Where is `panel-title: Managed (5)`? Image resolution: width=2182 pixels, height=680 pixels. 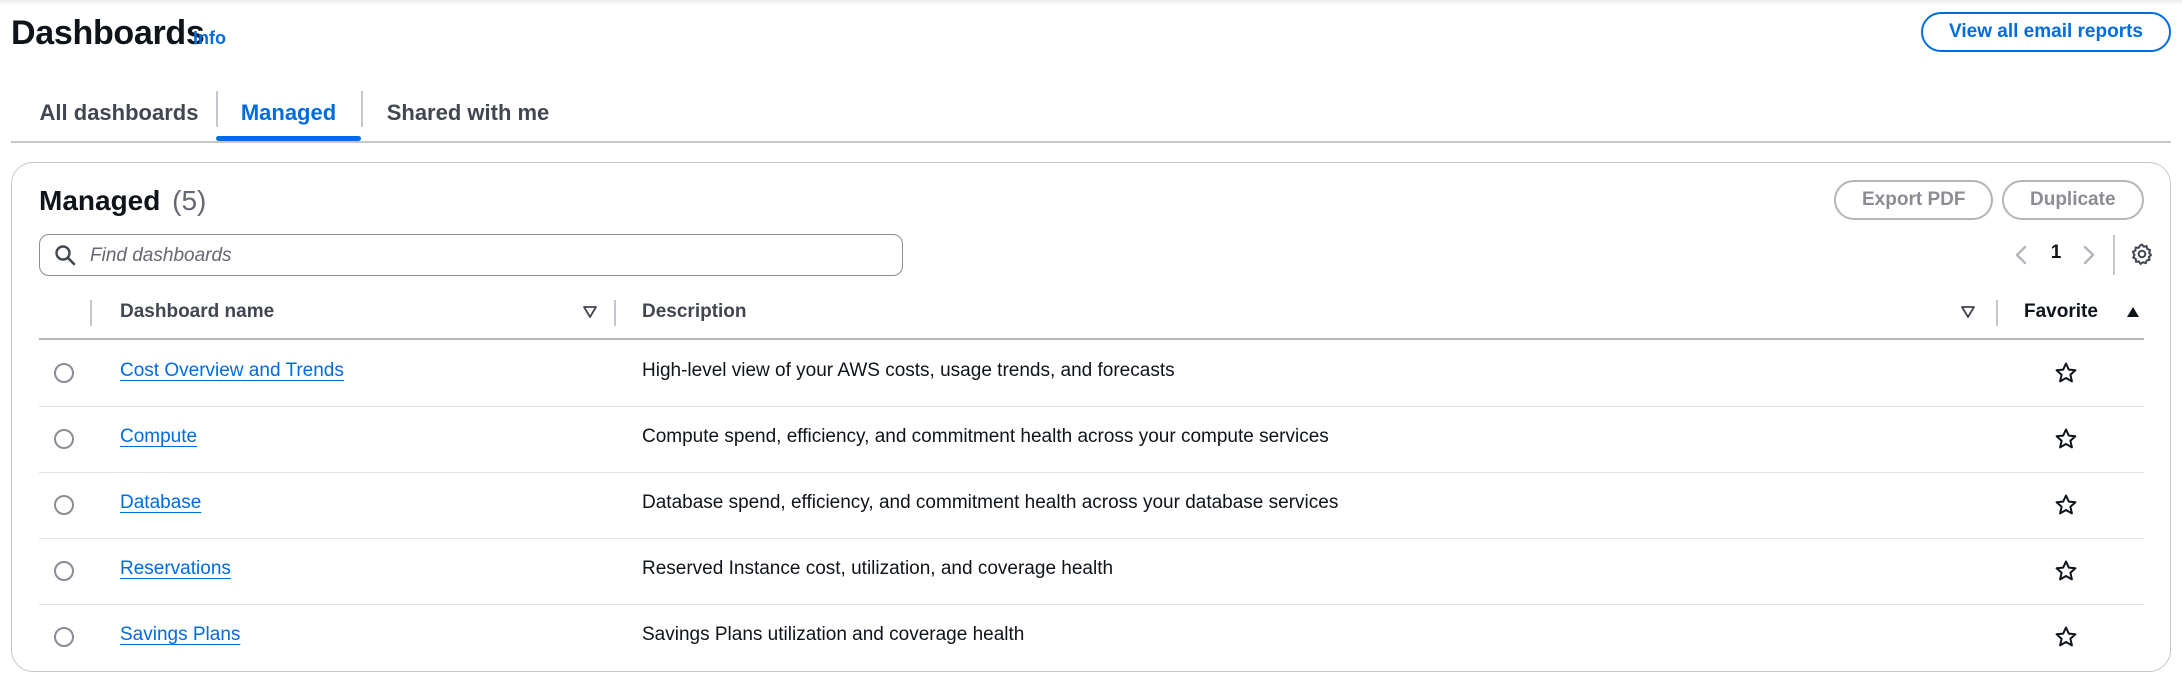
panel-title: Managed (5) is located at coordinates (122, 201).